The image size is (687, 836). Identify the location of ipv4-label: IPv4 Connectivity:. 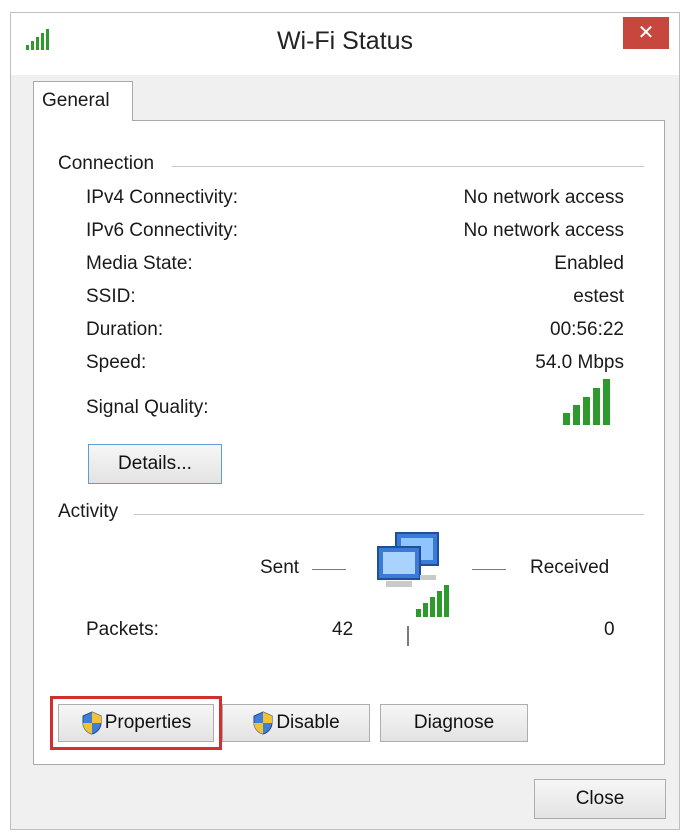
(162, 197).